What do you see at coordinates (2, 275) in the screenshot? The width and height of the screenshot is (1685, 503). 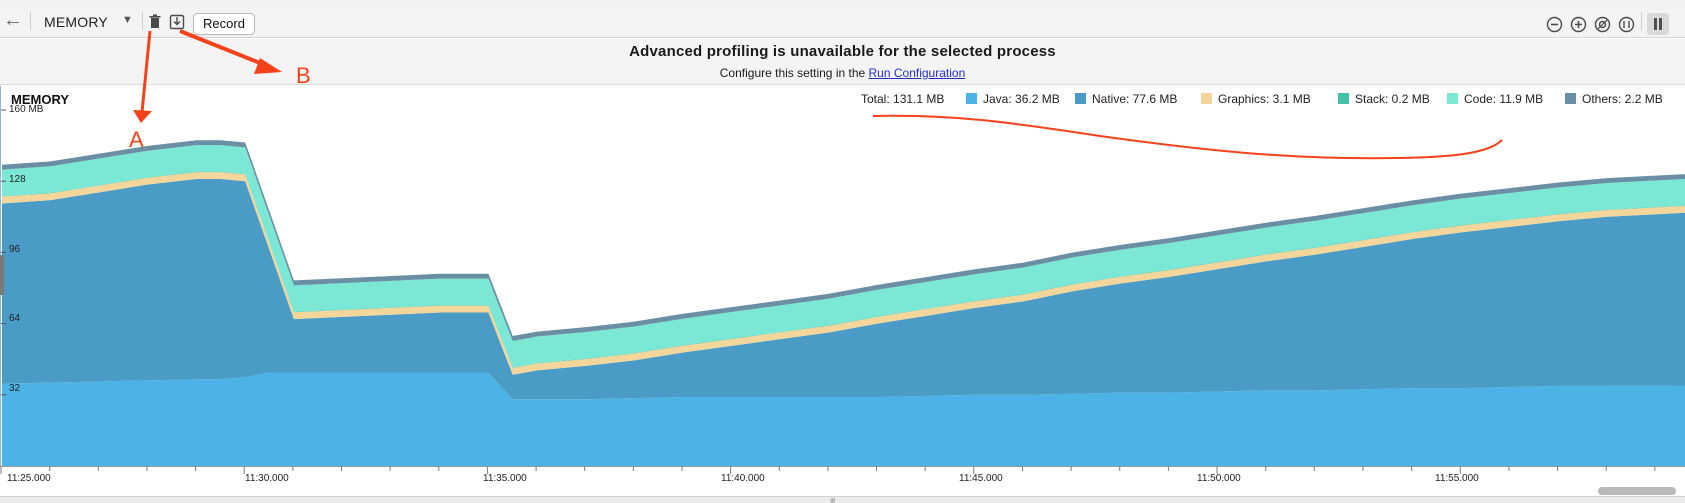 I see `left-resize-handle` at bounding box center [2, 275].